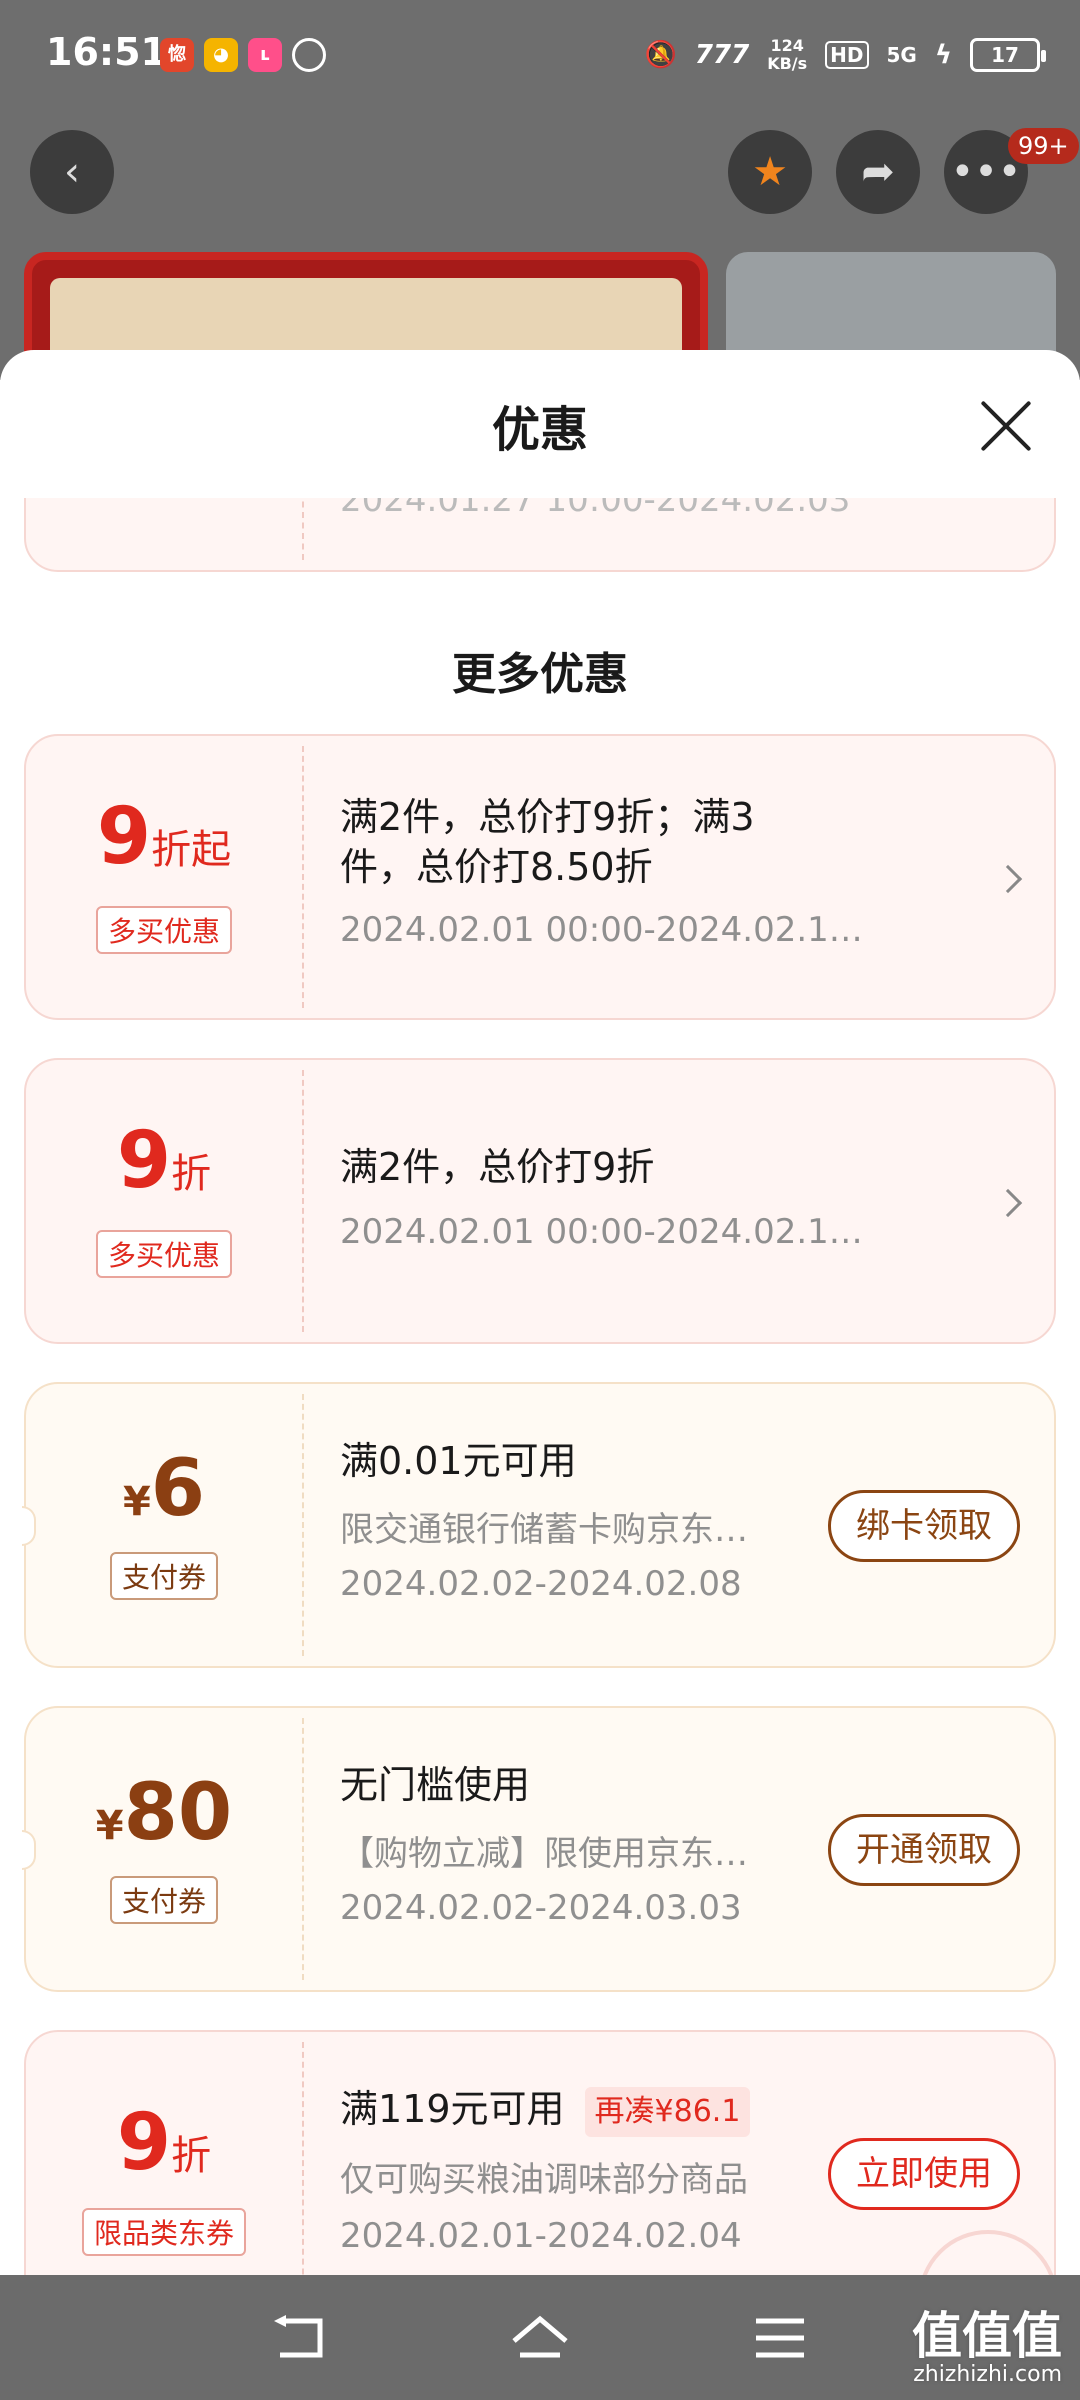 This screenshot has height=2400, width=1080. I want to click on net-speed-unit: KB/s, so click(787, 63).